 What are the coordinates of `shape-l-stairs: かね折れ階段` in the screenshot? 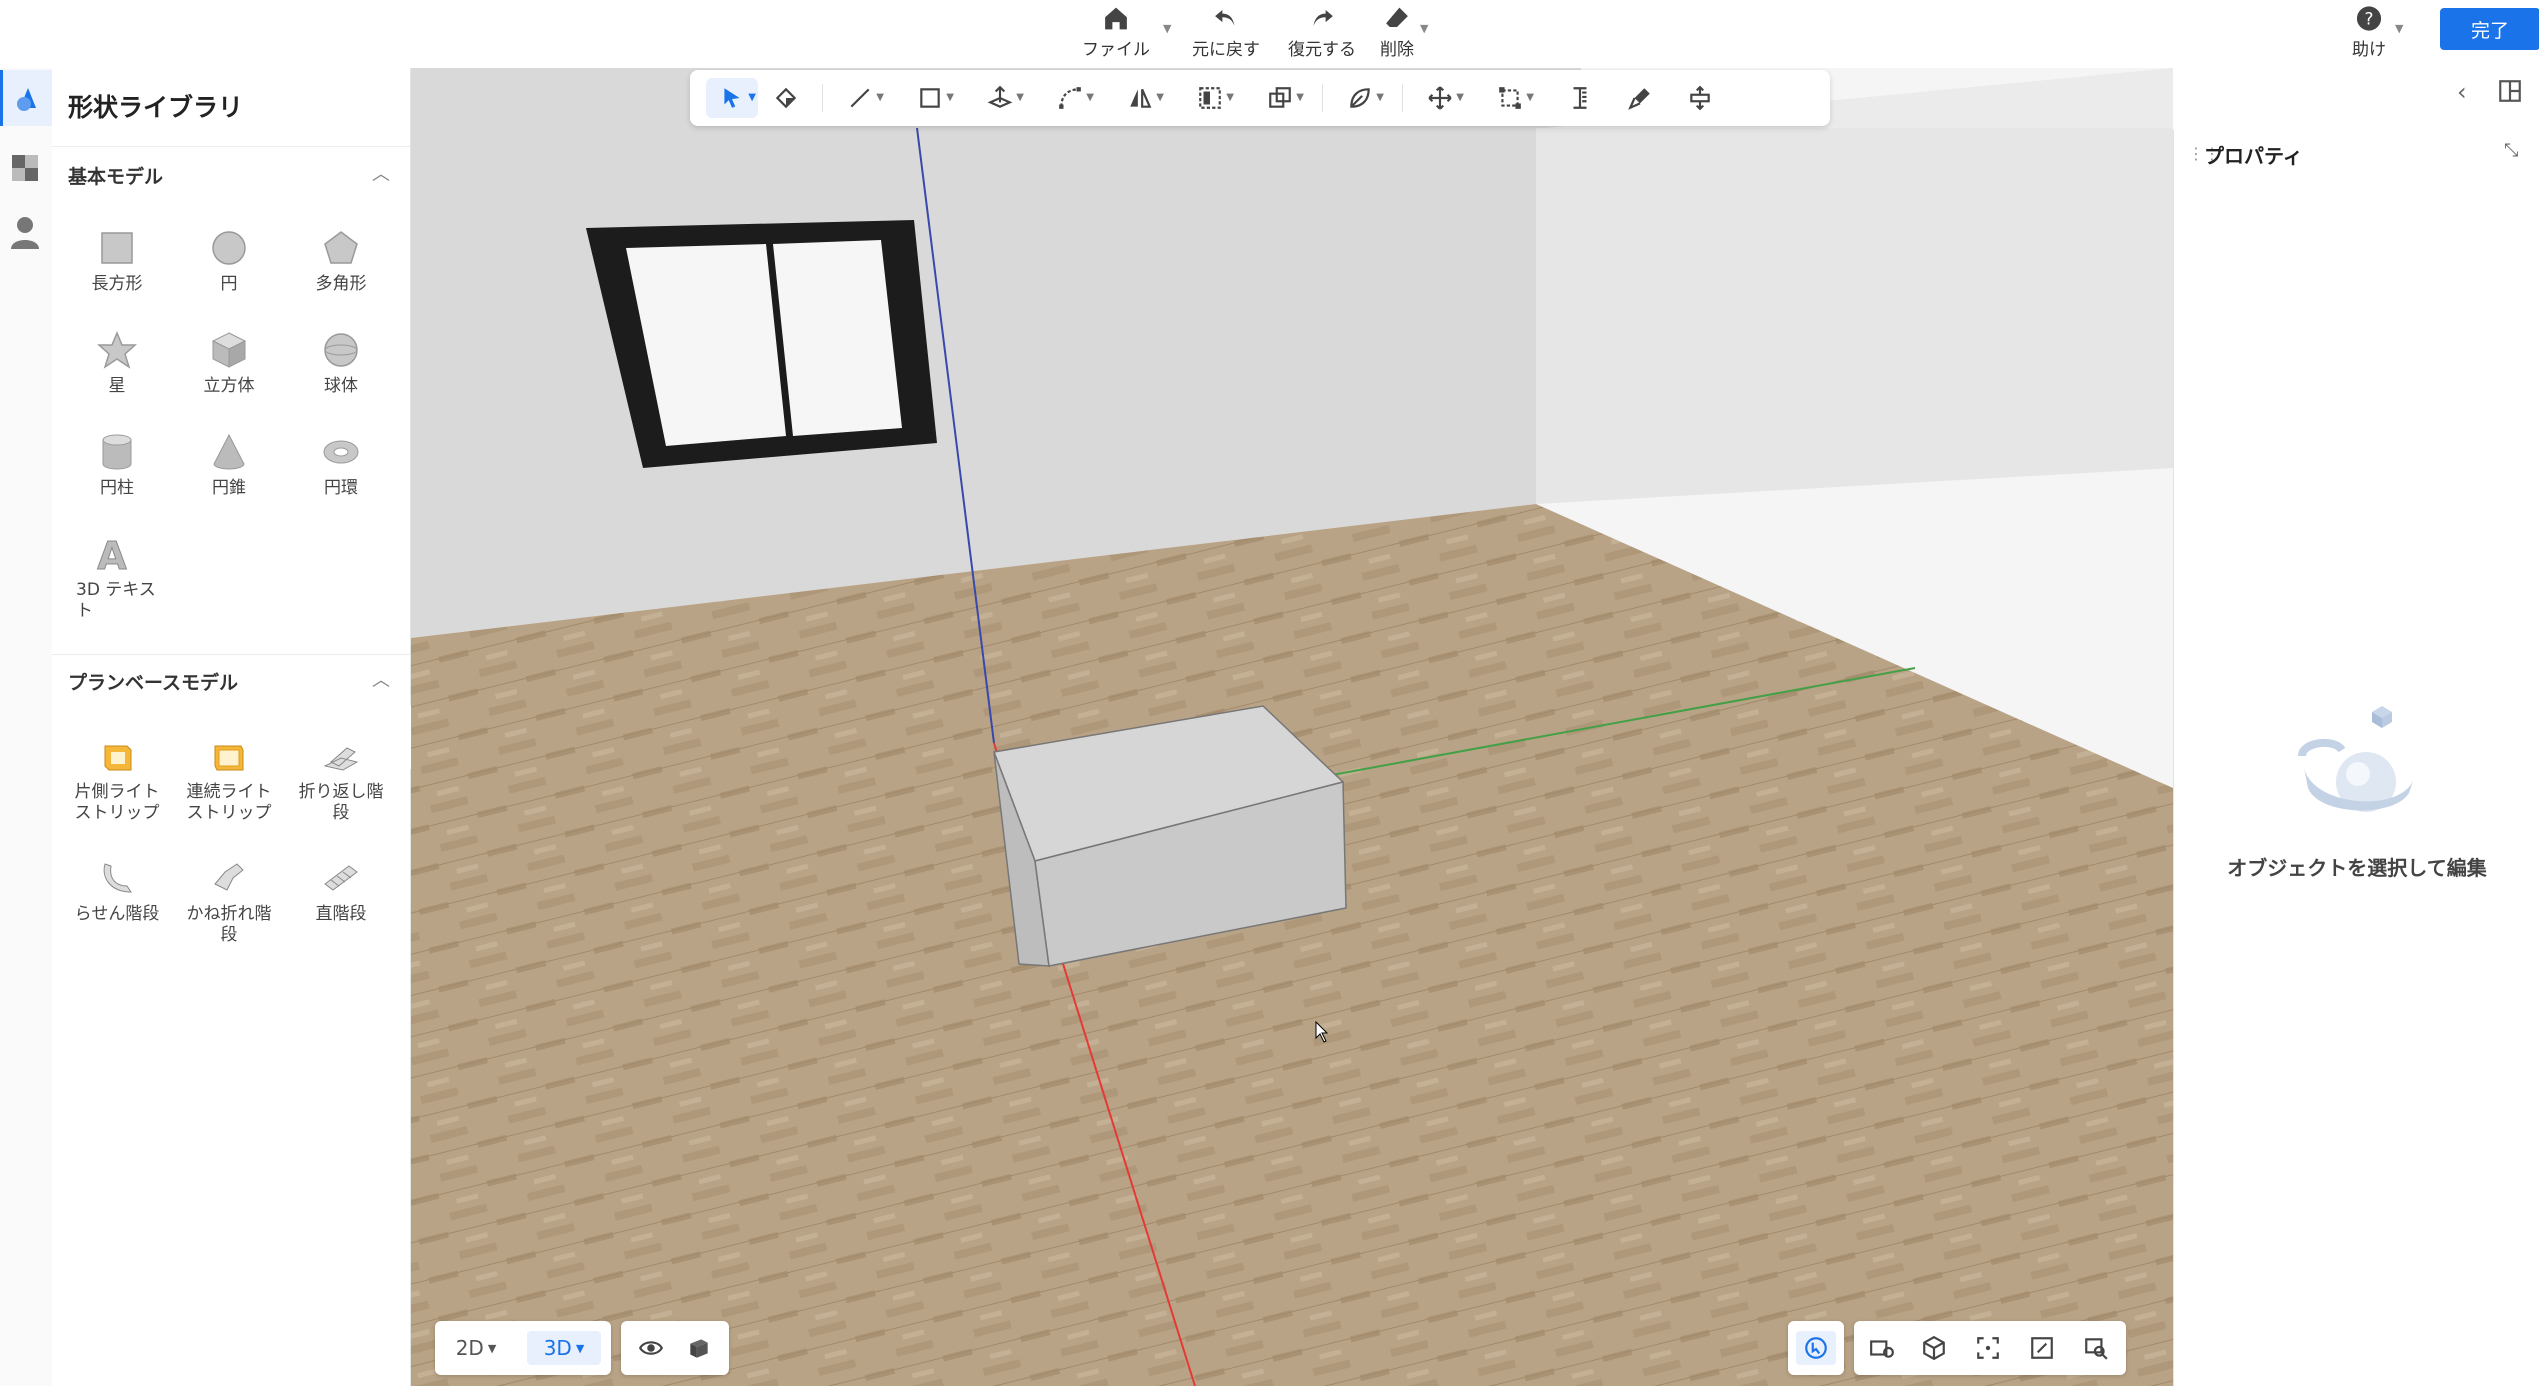 It's located at (229, 906).